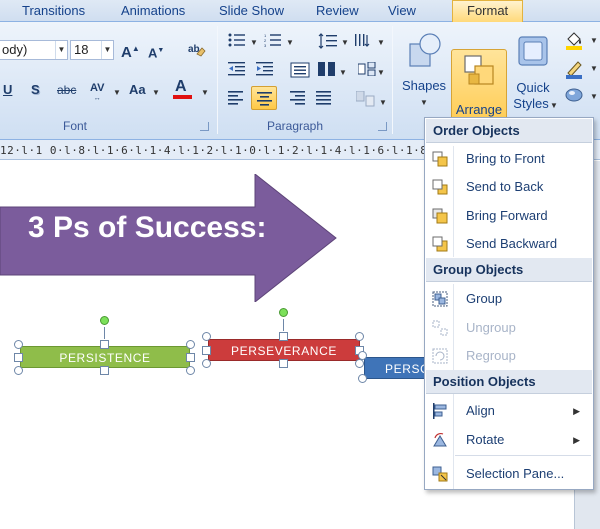 The image size is (600, 529). I want to click on align-right-icon, so click(298, 100).